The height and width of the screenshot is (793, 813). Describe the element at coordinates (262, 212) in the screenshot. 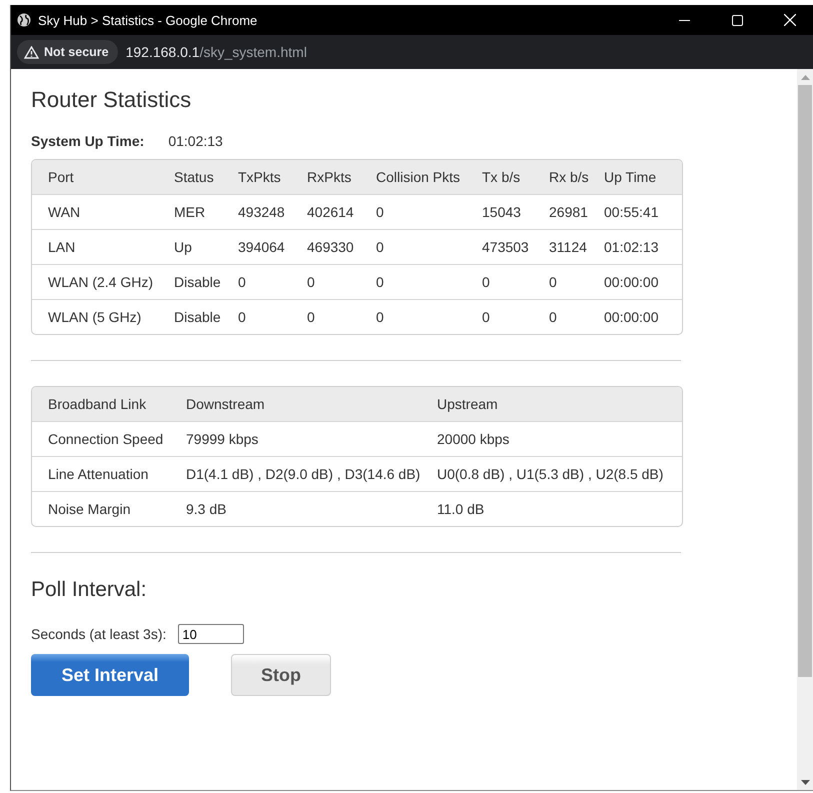

I see `table-cell-text: 493248` at that location.